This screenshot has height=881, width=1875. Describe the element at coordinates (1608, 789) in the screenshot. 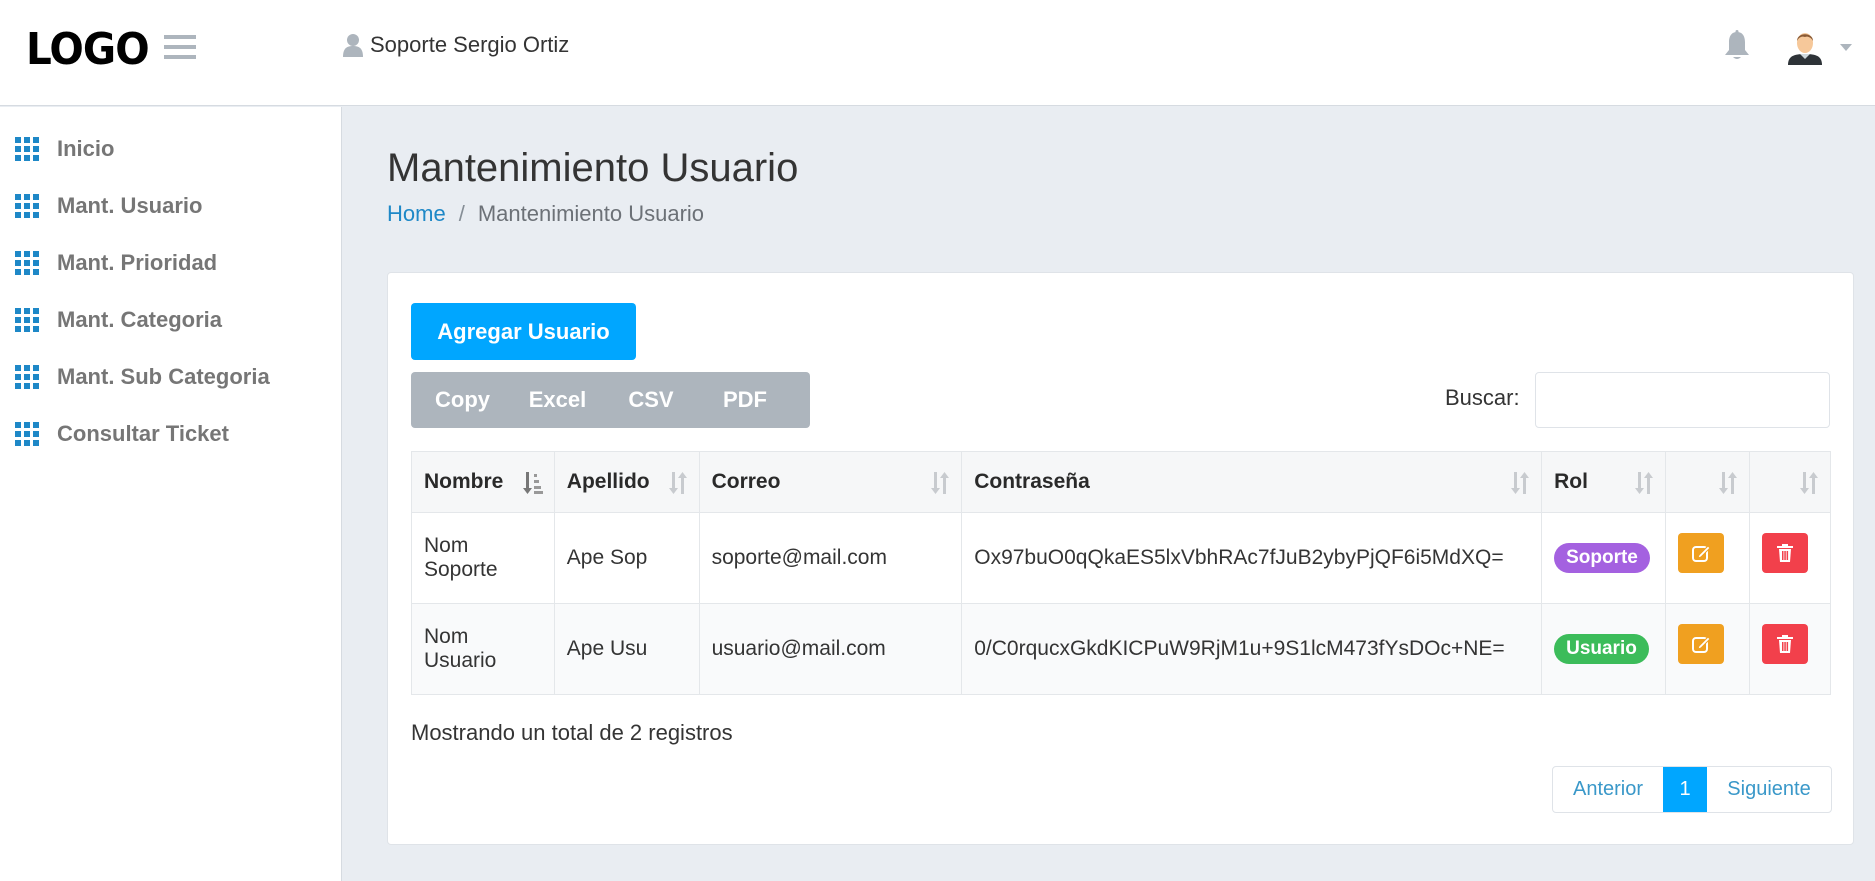

I see `pagination-prev: Anterior` at that location.